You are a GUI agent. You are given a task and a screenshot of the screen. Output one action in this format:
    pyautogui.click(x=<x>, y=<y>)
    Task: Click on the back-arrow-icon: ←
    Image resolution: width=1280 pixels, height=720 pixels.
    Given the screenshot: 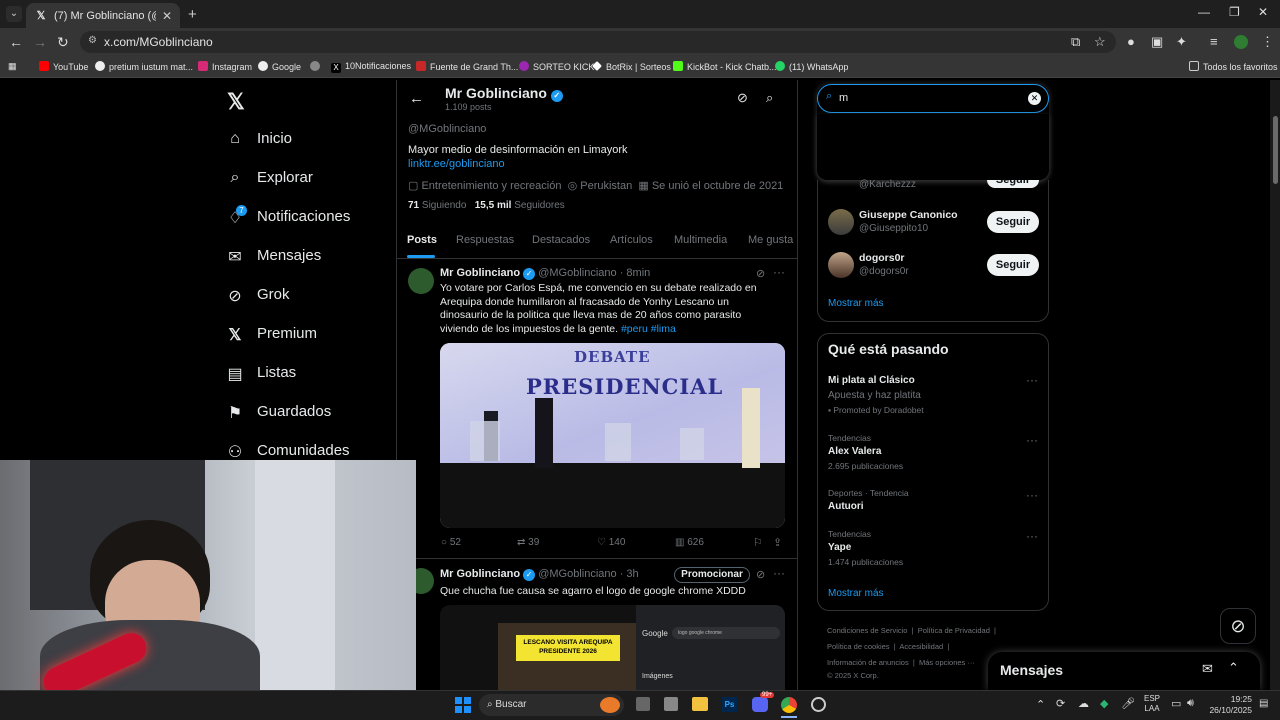 What is the action you would take?
    pyautogui.click(x=416, y=98)
    